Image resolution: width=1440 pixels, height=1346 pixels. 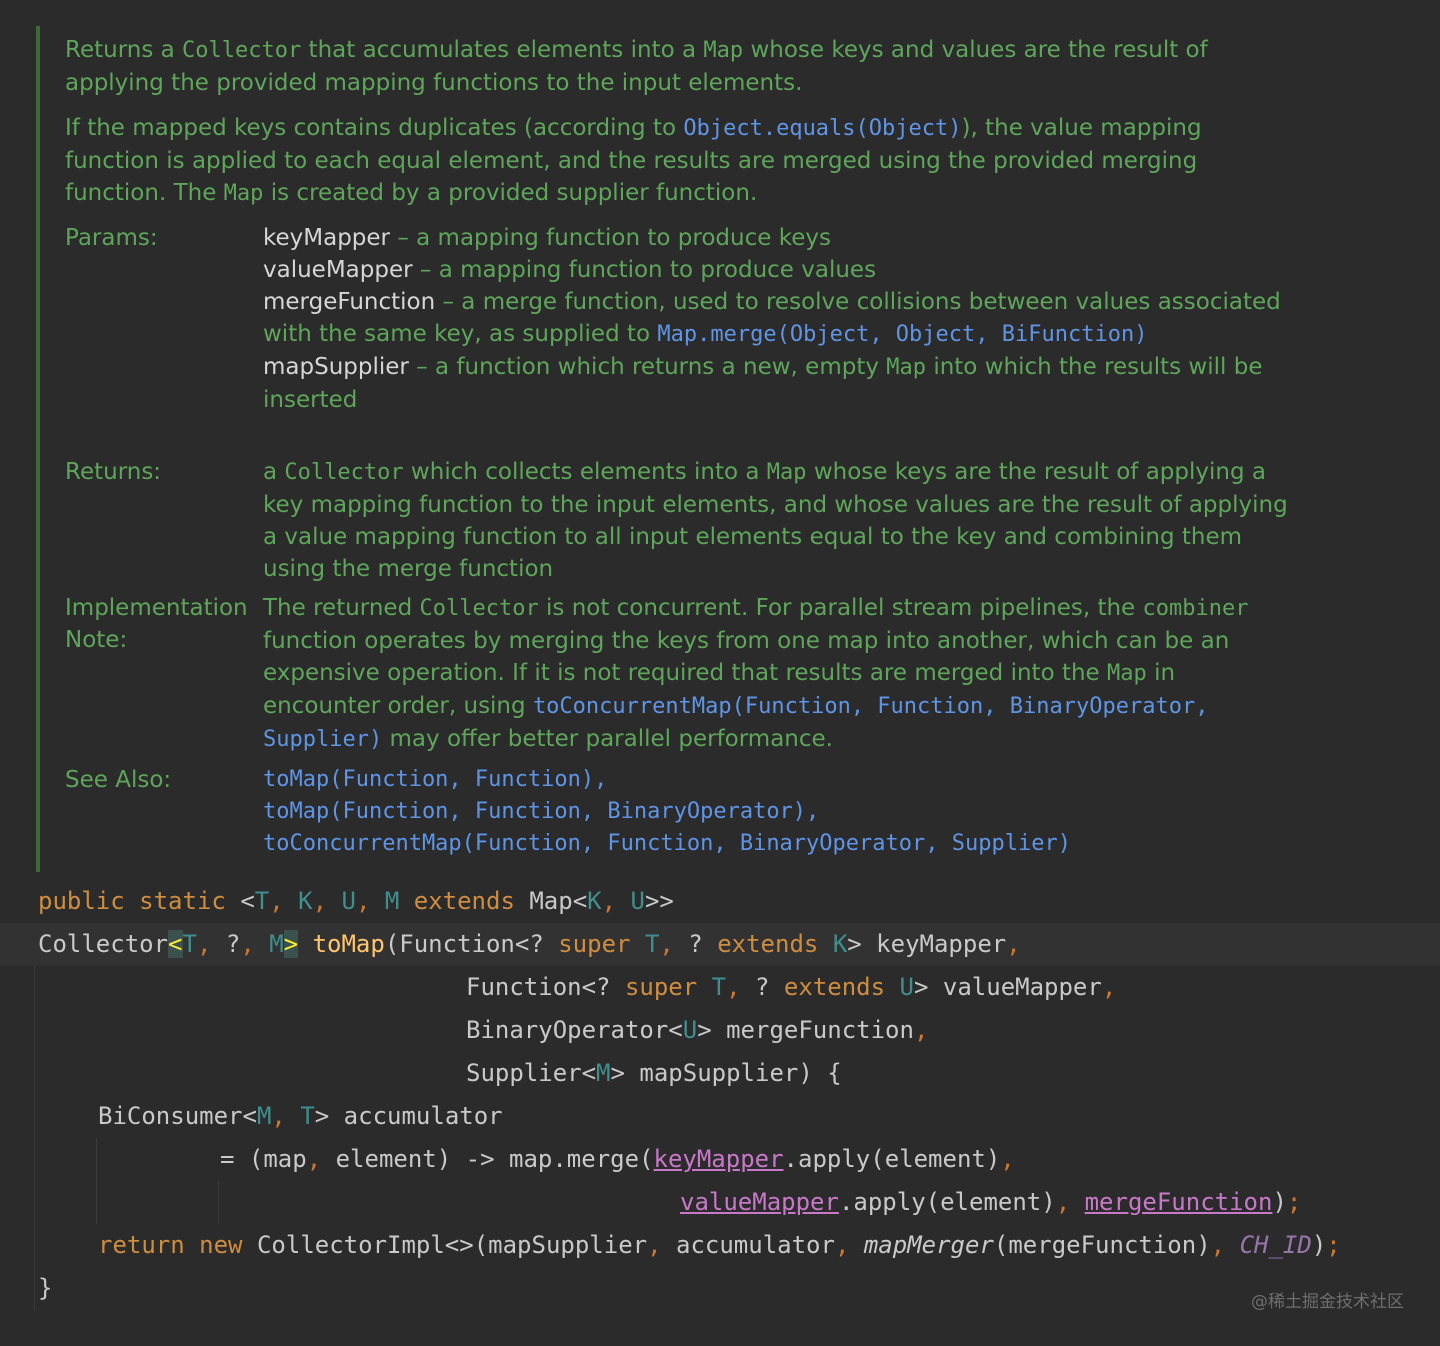 What do you see at coordinates (291, 944) in the screenshot?
I see `brace-match-close: >` at bounding box center [291, 944].